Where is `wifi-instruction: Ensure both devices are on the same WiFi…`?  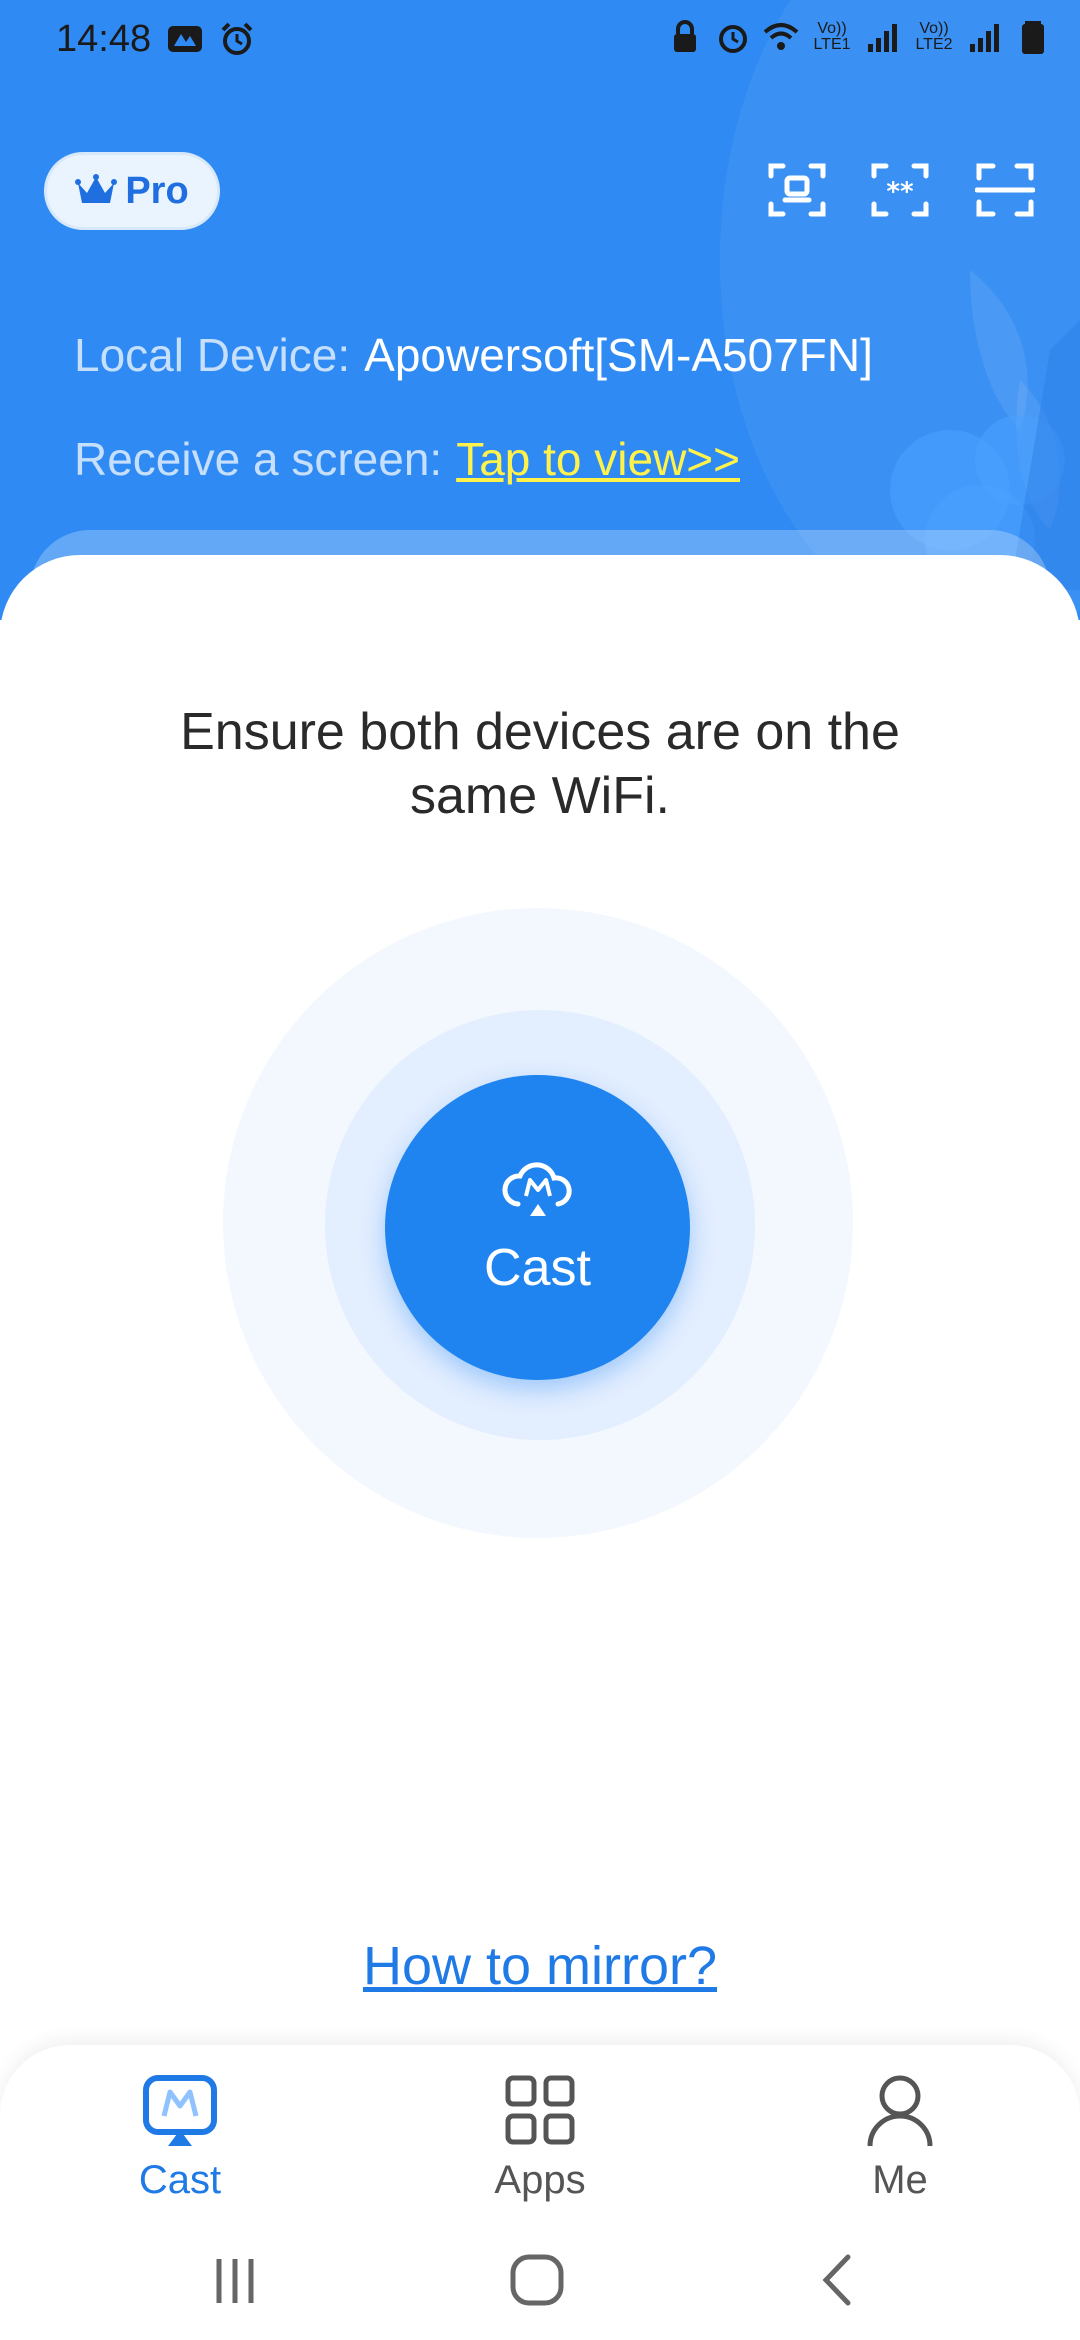
wifi-instruction: Ensure both devices are on the same WiFi… is located at coordinates (540, 764).